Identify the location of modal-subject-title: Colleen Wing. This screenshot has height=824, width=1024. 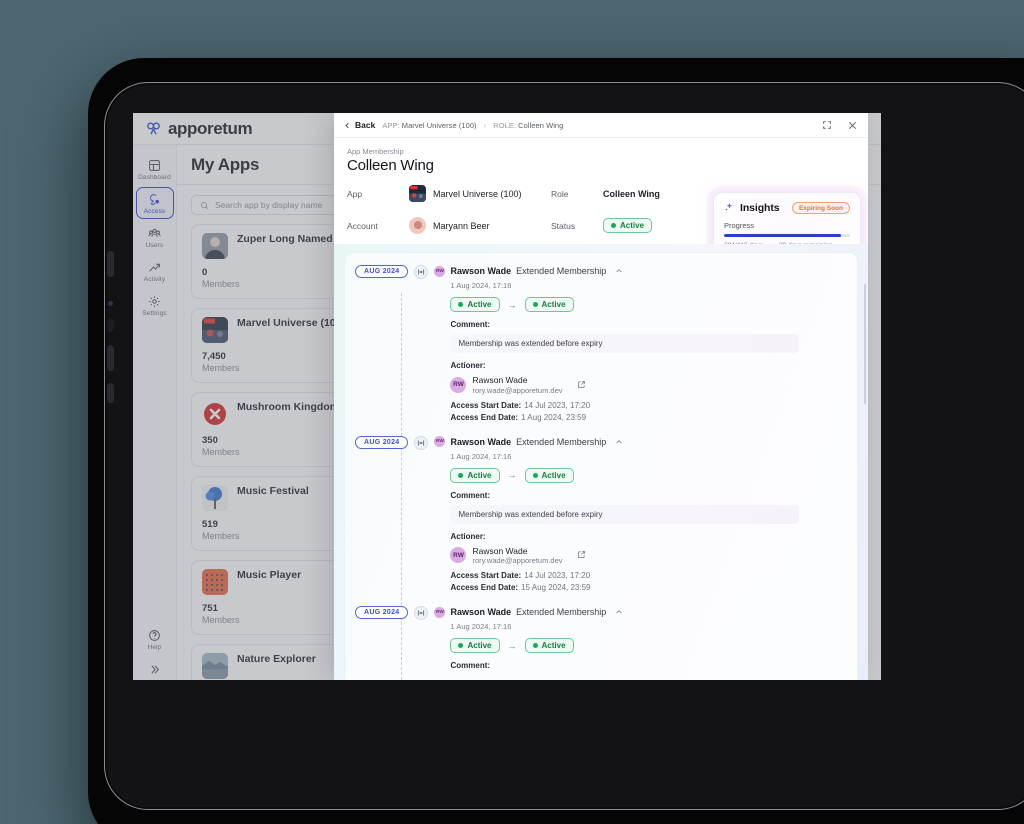
(390, 165).